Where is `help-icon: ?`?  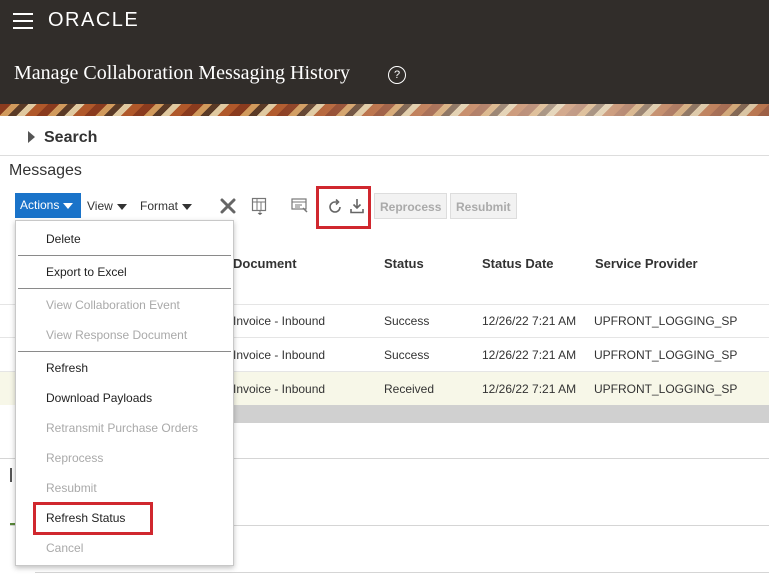
help-icon: ? is located at coordinates (397, 75).